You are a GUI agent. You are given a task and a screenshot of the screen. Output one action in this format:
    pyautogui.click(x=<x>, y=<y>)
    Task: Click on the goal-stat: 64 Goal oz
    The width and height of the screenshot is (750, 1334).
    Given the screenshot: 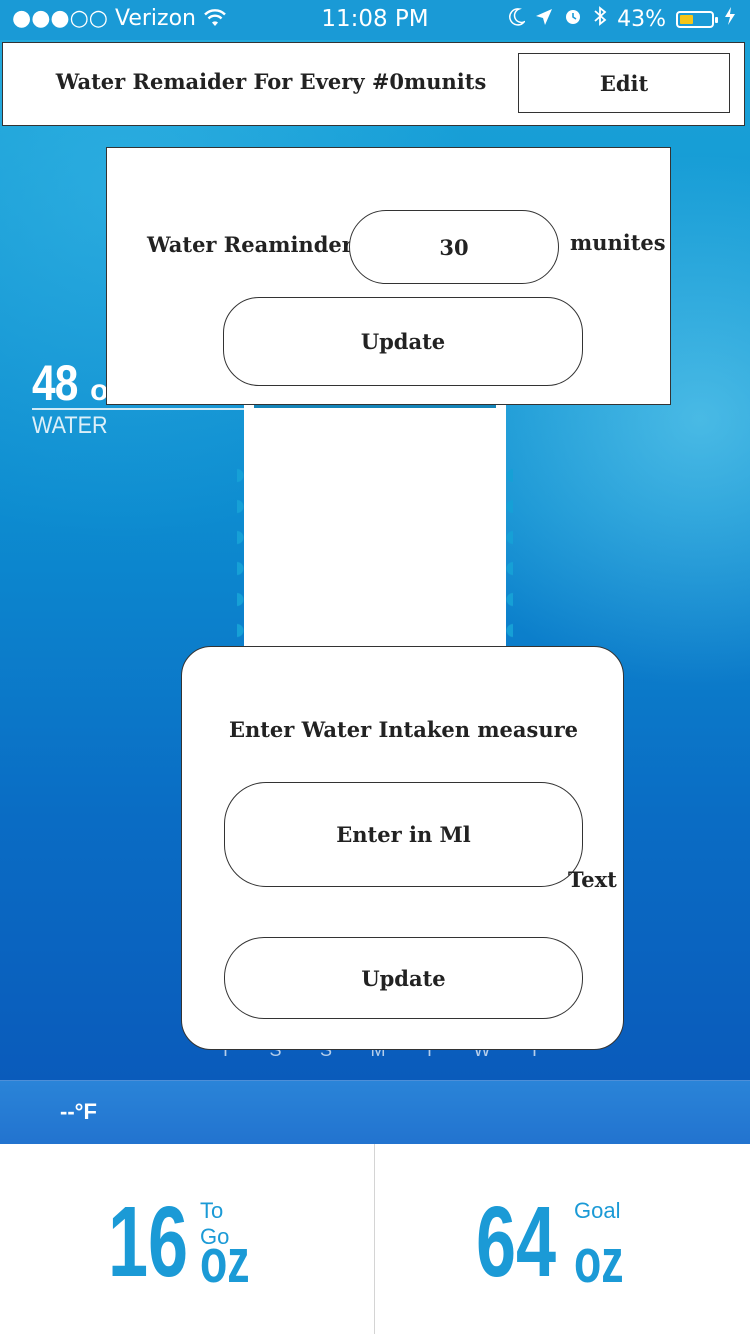 What is the action you would take?
    pyautogui.click(x=550, y=1242)
    